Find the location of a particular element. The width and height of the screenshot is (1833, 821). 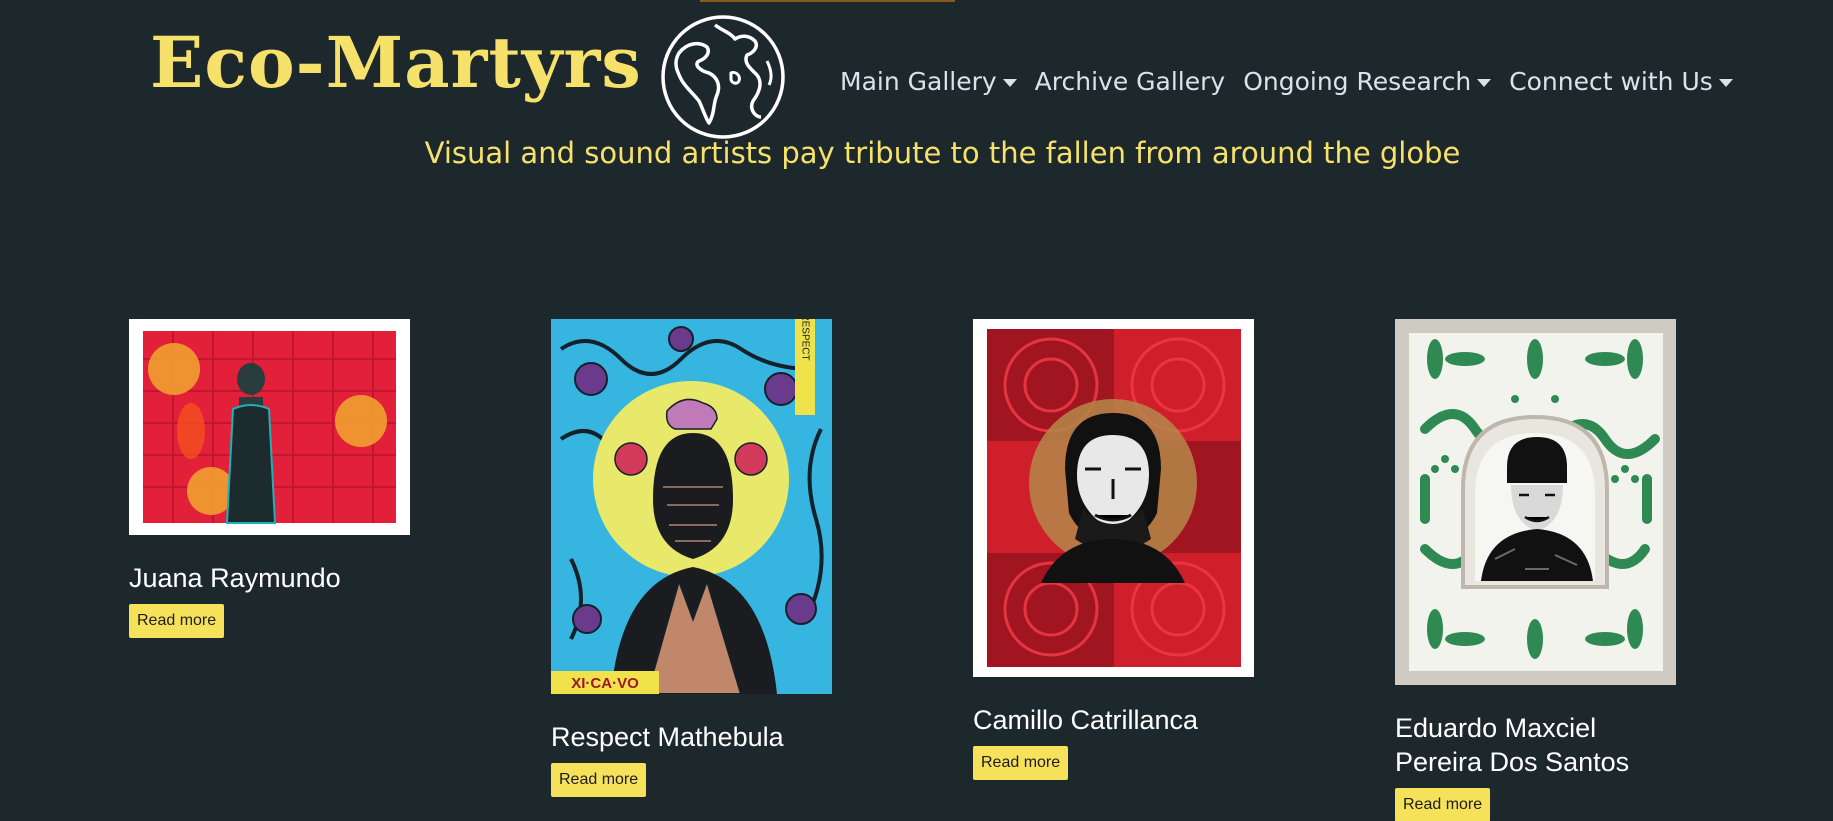

artwork-camillo-catrillanca is located at coordinates (1113, 498).